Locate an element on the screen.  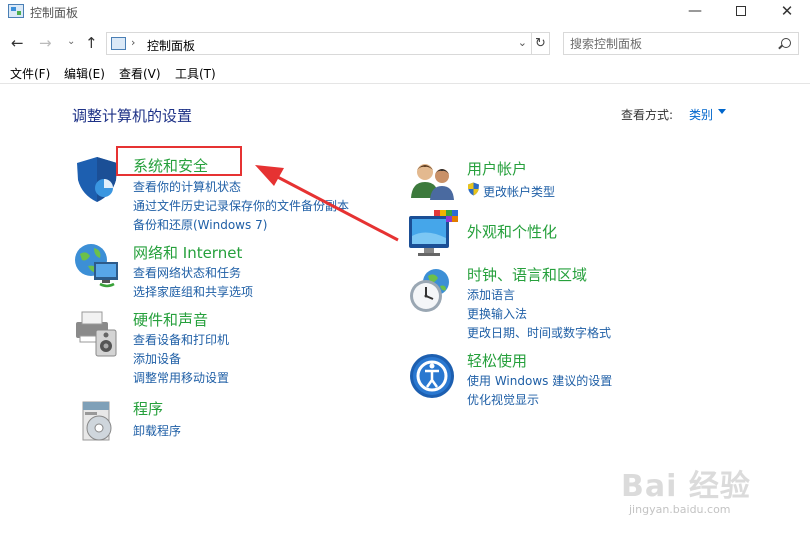
ease-of-access-icon is located at coordinates (433, 377).